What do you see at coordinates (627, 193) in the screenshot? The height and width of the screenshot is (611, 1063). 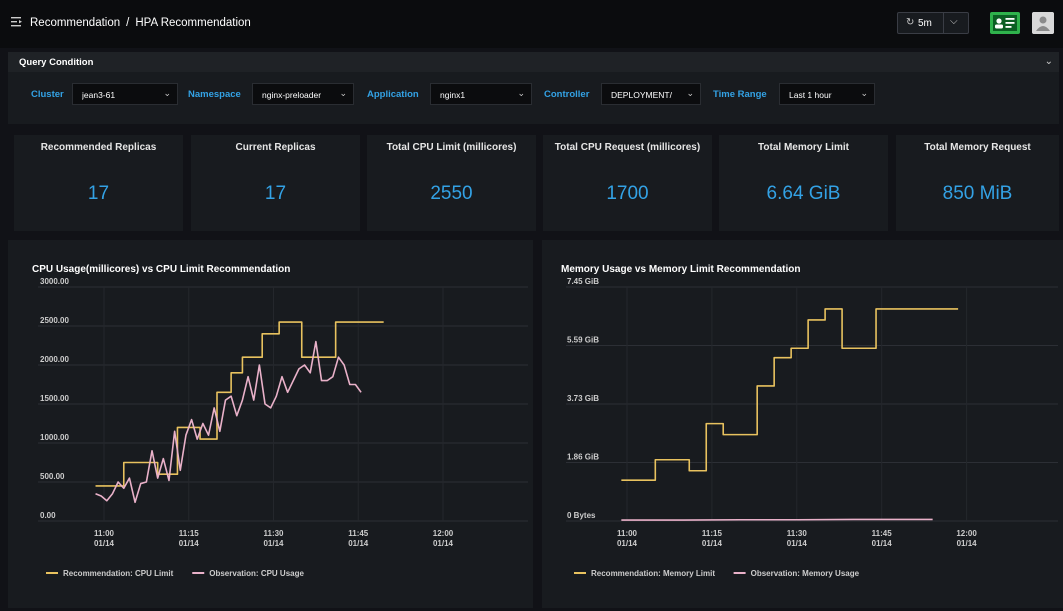 I see `stat-value: 1700` at bounding box center [627, 193].